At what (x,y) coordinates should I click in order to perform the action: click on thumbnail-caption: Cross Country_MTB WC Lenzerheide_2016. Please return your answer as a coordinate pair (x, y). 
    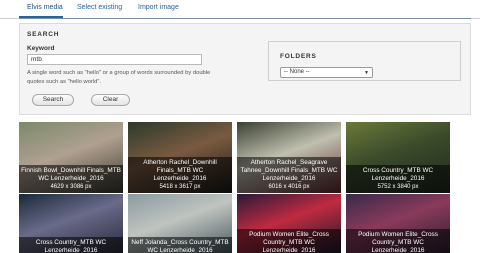
    Looking at the image, I should click on (71, 245).